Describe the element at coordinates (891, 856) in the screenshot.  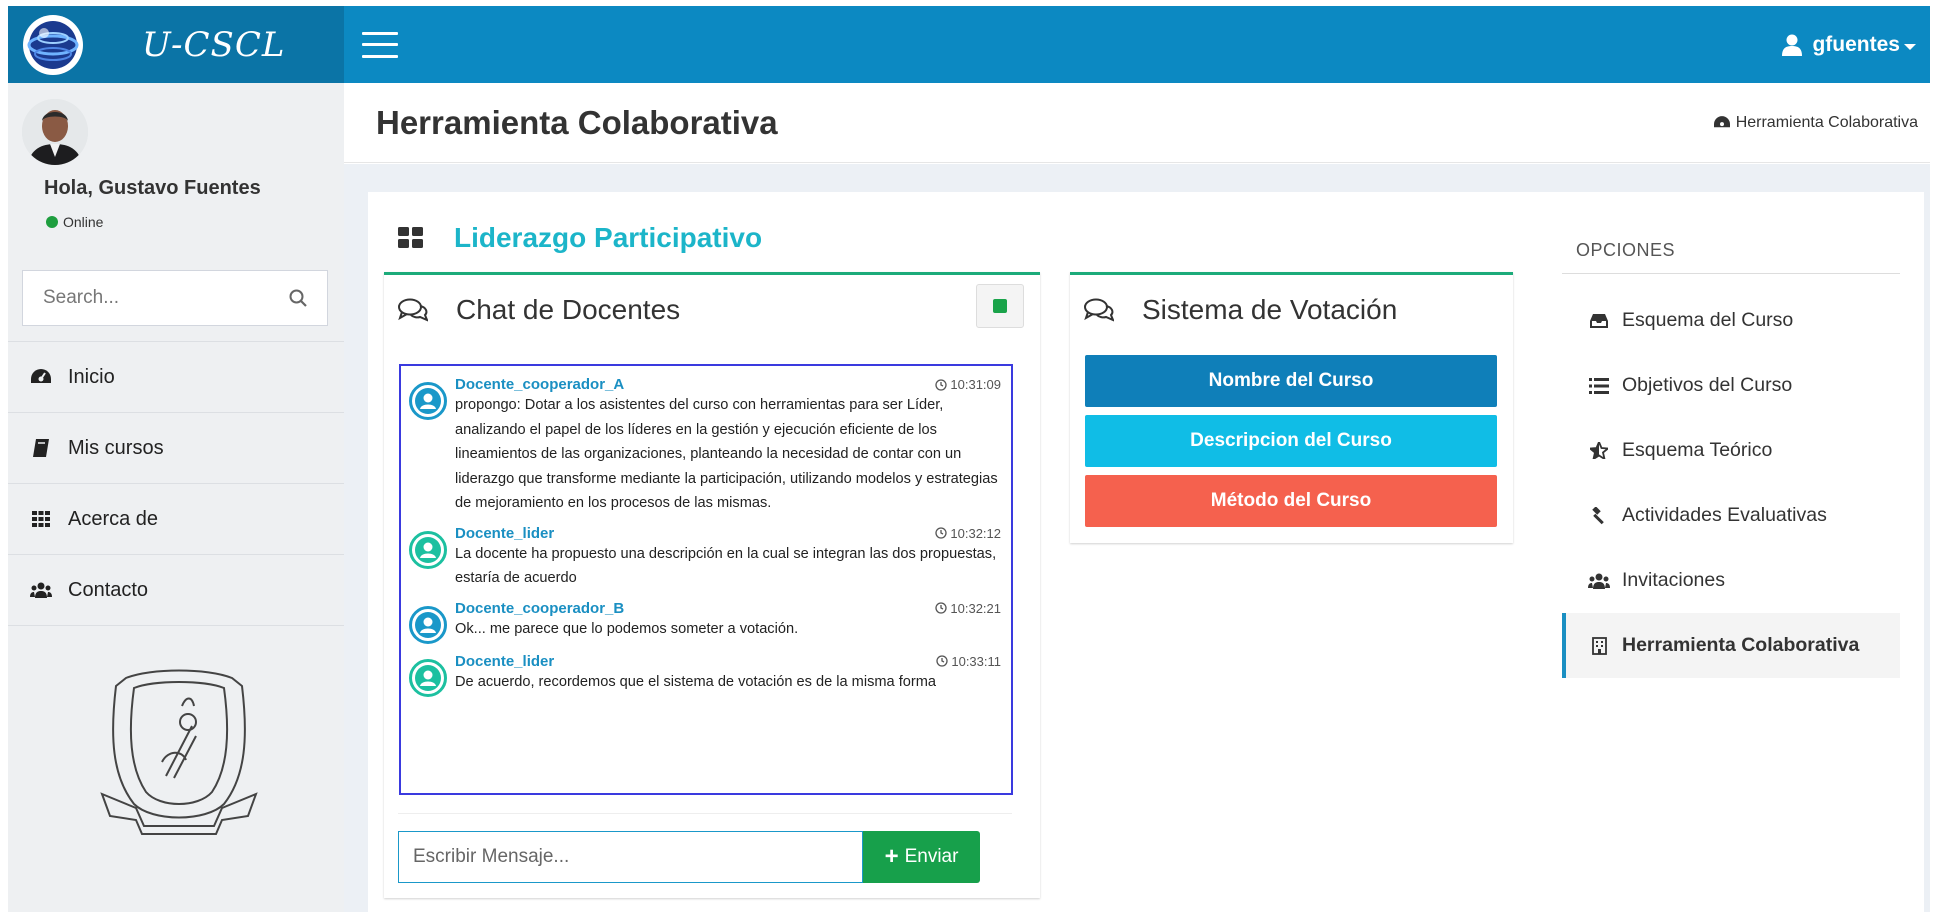
I see `plus-icon: +` at that location.